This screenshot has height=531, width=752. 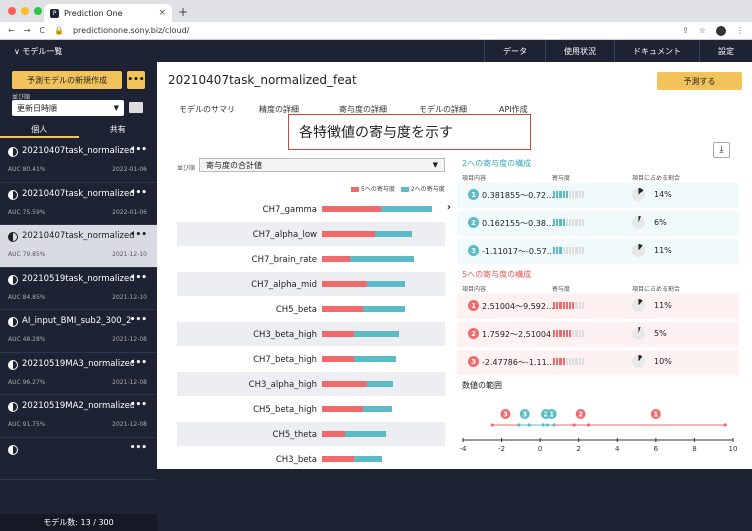 What do you see at coordinates (136, 80) in the screenshot?
I see `more-options-button: •••` at bounding box center [136, 80].